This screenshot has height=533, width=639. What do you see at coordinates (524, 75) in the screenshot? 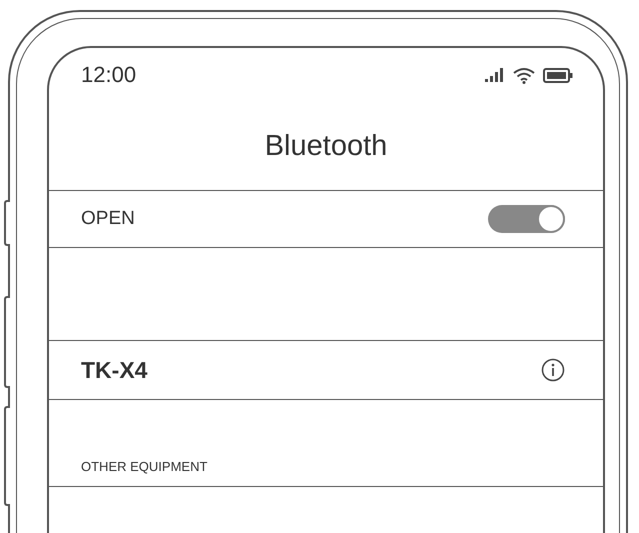
I see `wifi-icon` at bounding box center [524, 75].